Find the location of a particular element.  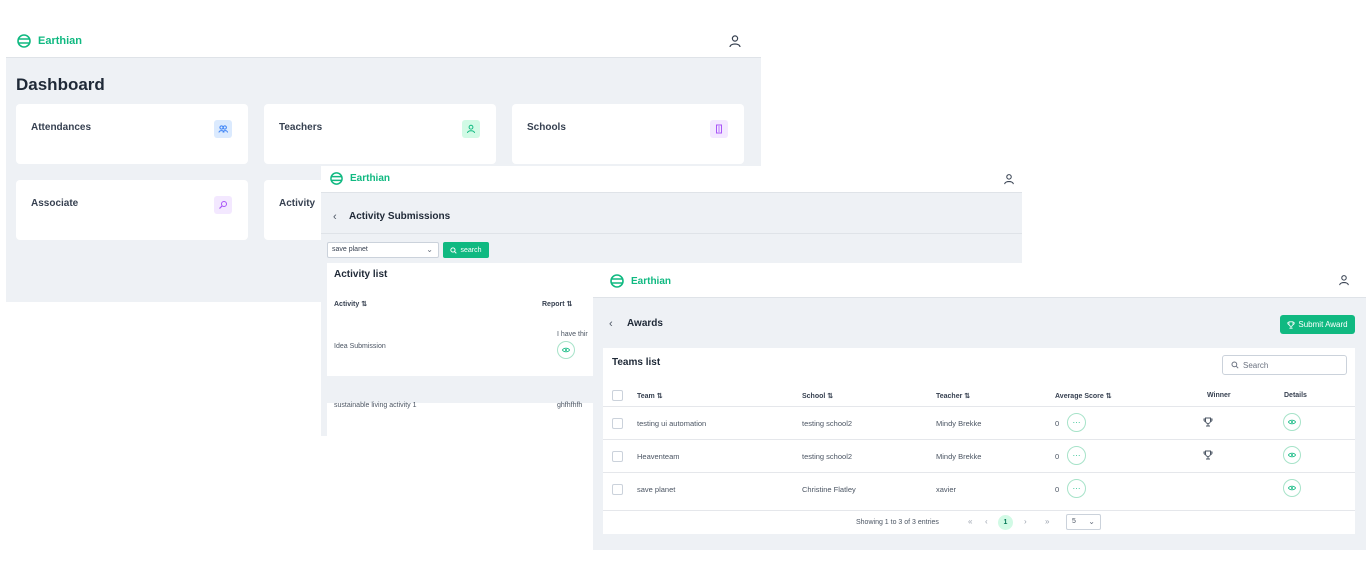

card-teachers: Teachers is located at coordinates (380, 134).